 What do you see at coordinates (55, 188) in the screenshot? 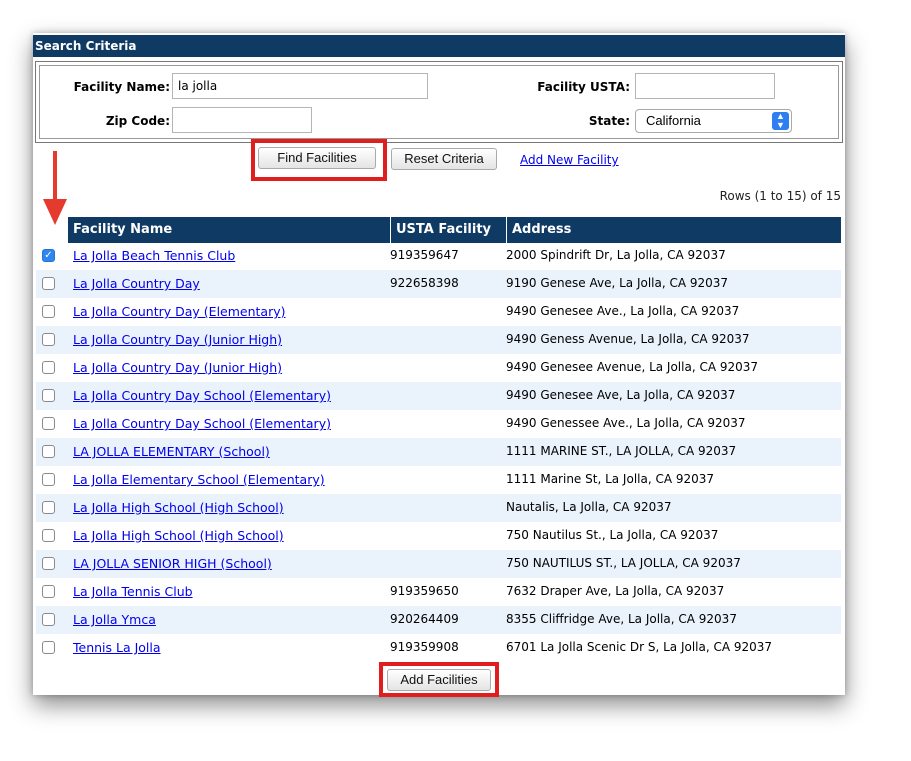
I see `red-down-arrow-icon` at bounding box center [55, 188].